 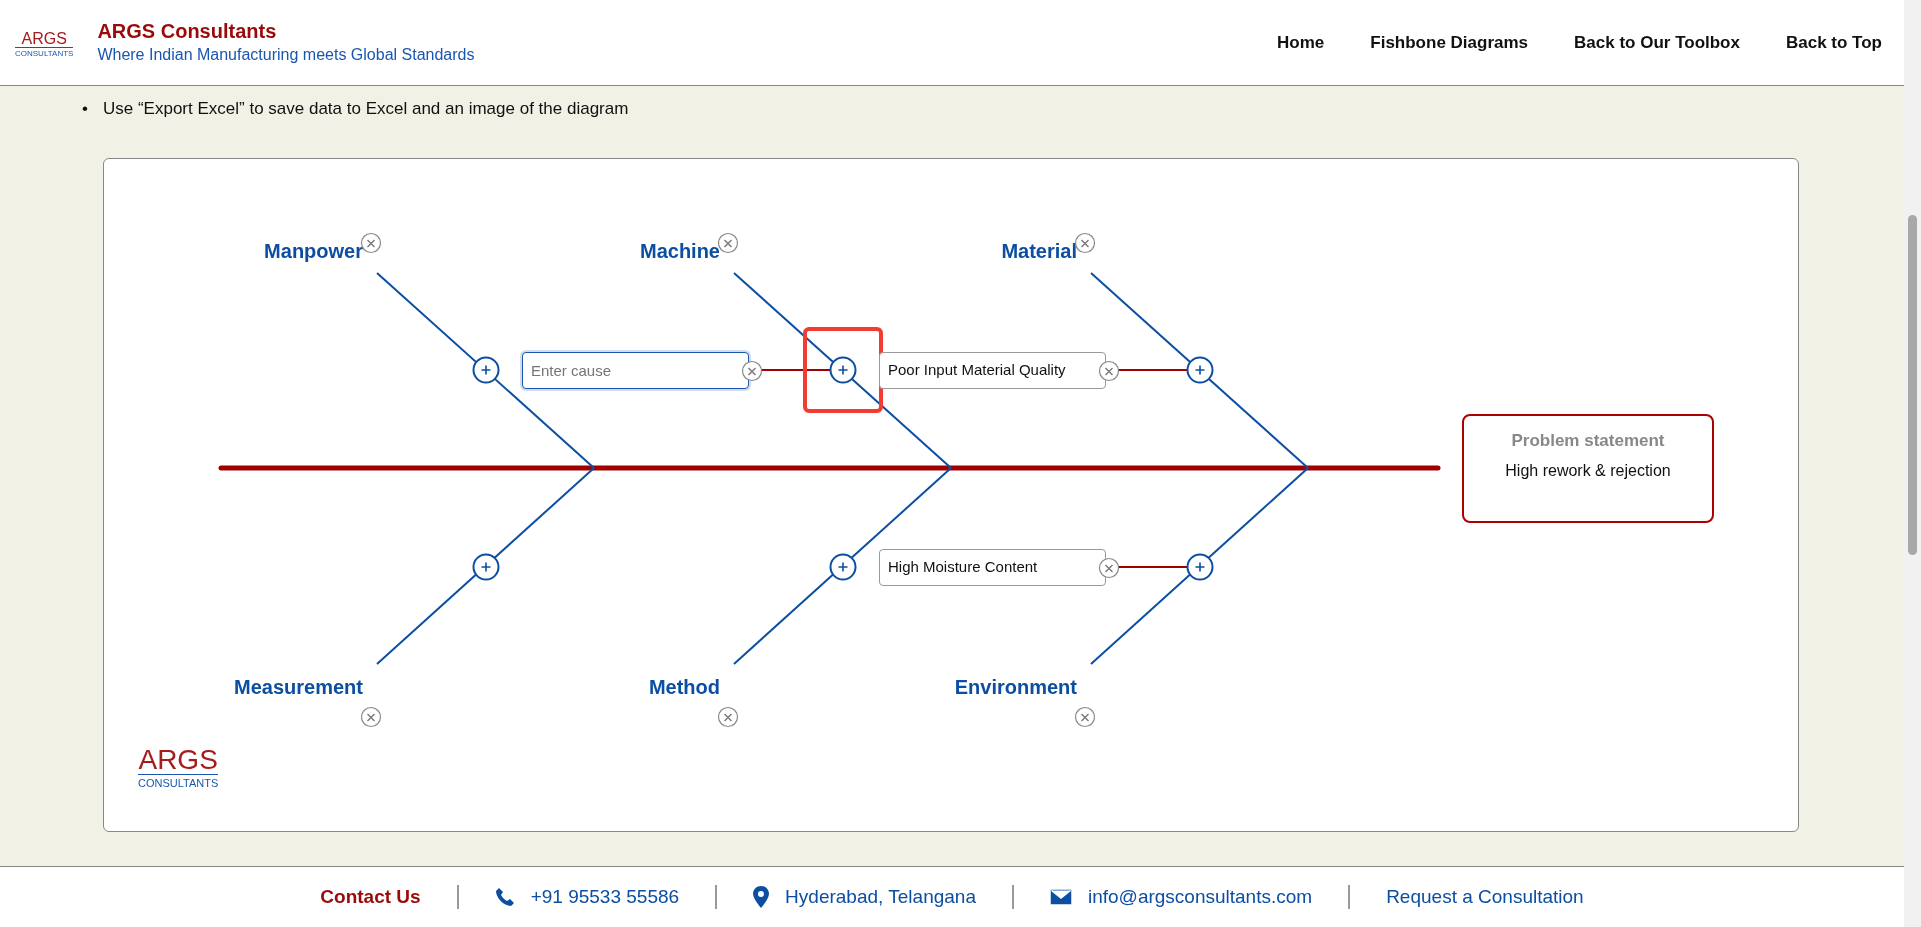 What do you see at coordinates (1449, 42) in the screenshot?
I see `nav-link: Fishbone Diagrams` at bounding box center [1449, 42].